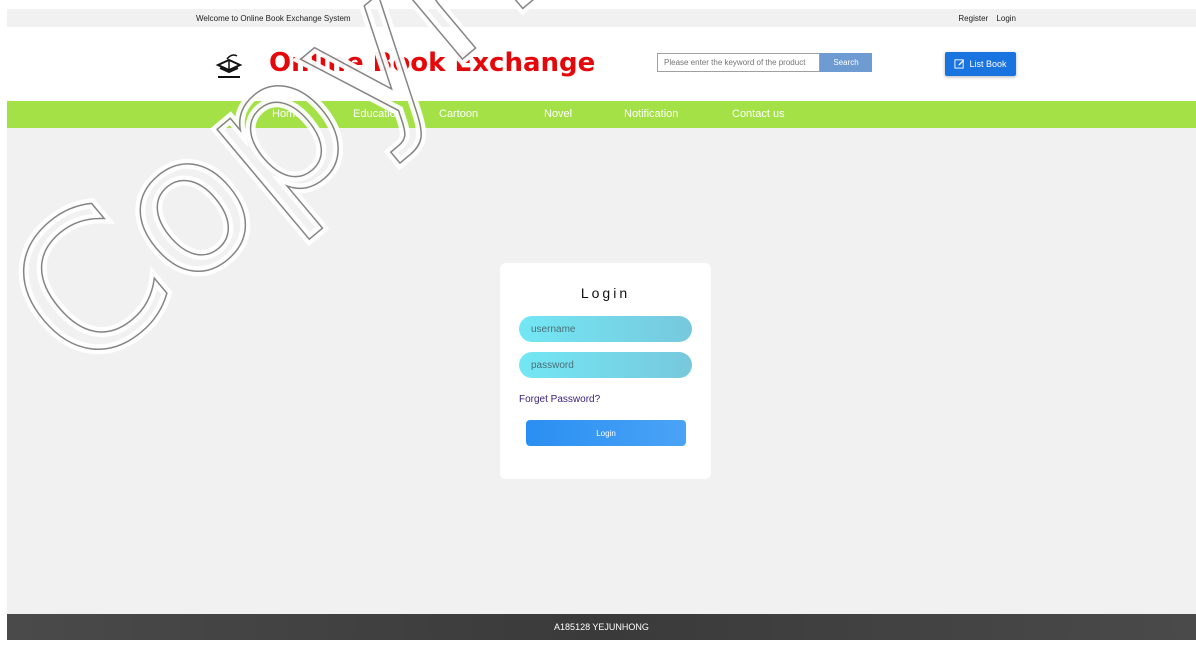 The width and height of the screenshot is (1196, 649). Describe the element at coordinates (601, 64) in the screenshot. I see `site-header: Online Book Exchange Search List Book` at that location.